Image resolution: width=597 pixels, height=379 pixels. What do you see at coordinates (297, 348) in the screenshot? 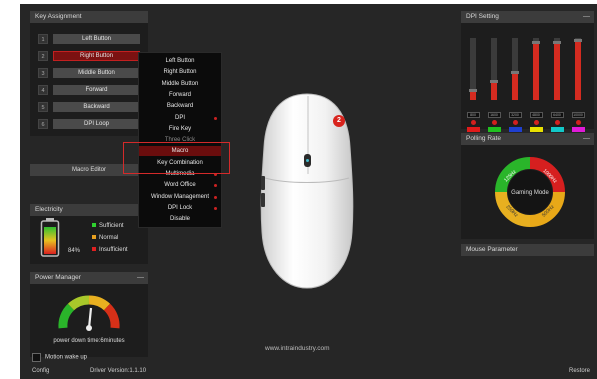
I see `website-link: www.intraindustry.com` at bounding box center [297, 348].